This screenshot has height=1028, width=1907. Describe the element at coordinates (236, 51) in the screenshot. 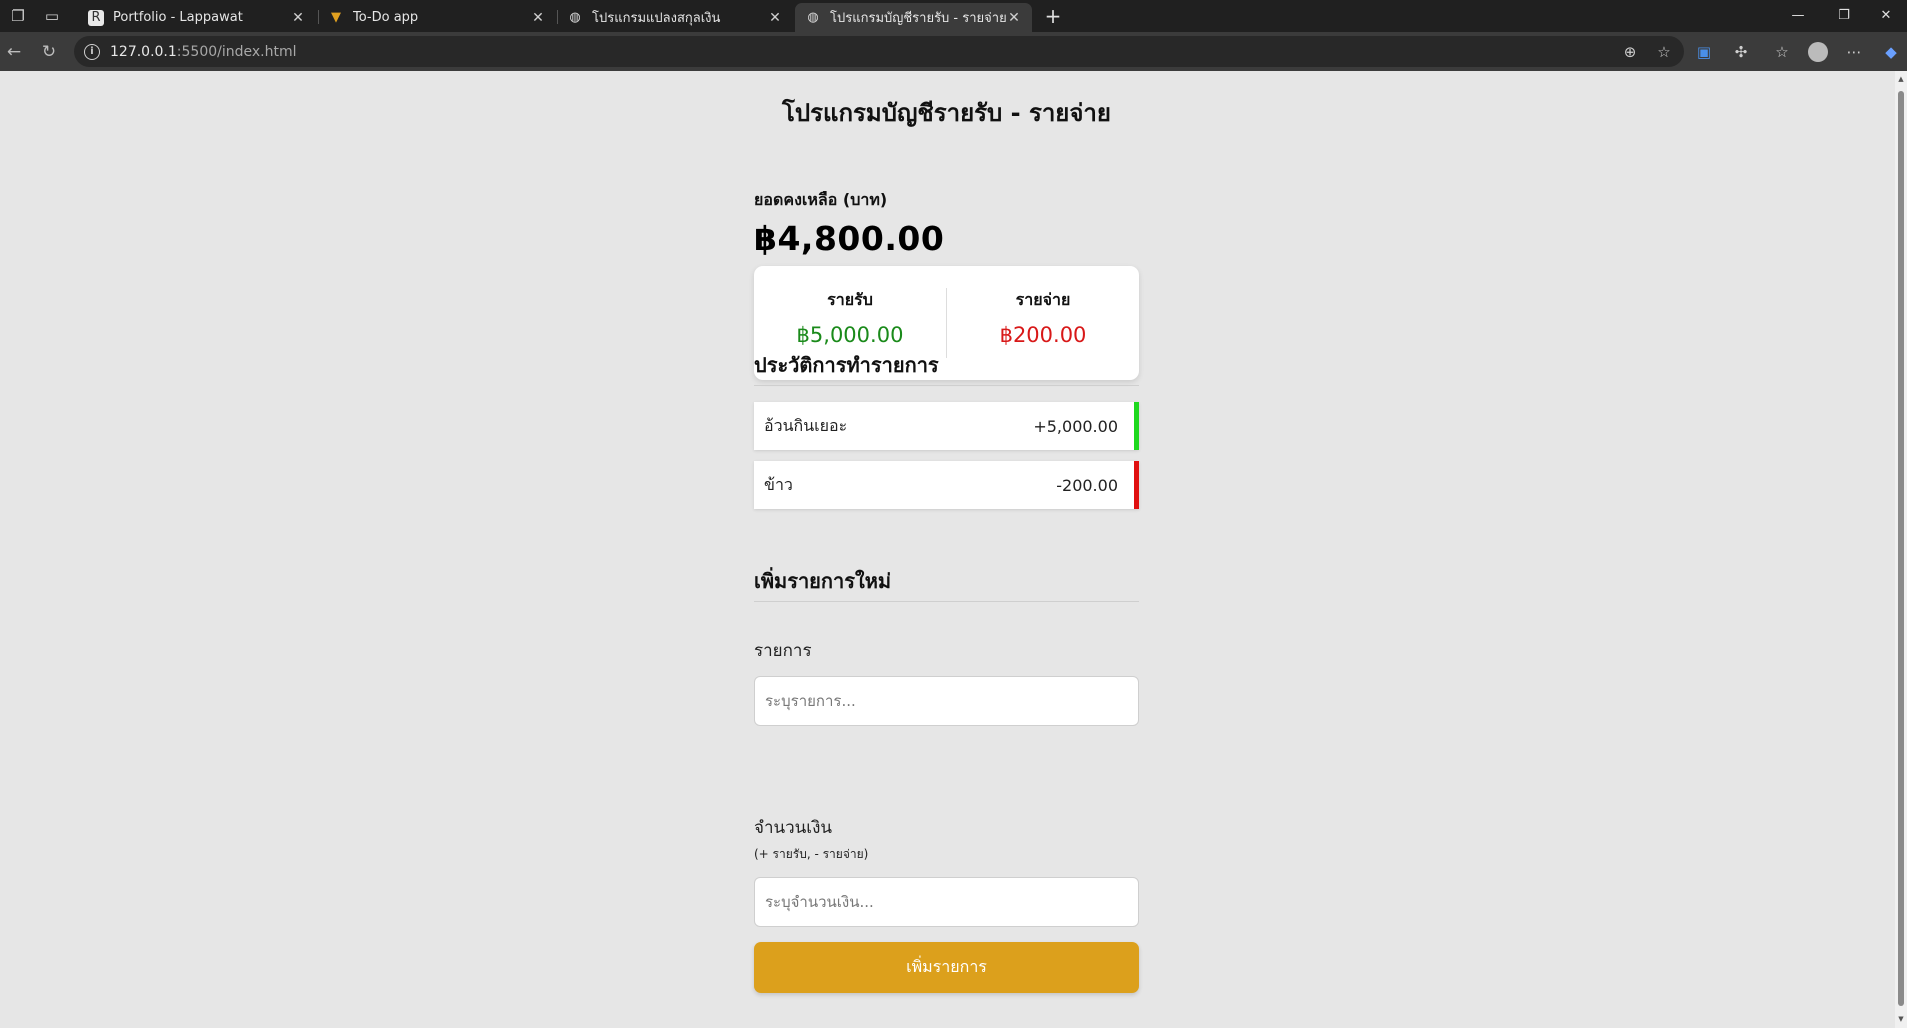

I see `url-path: :5500/index.html` at that location.